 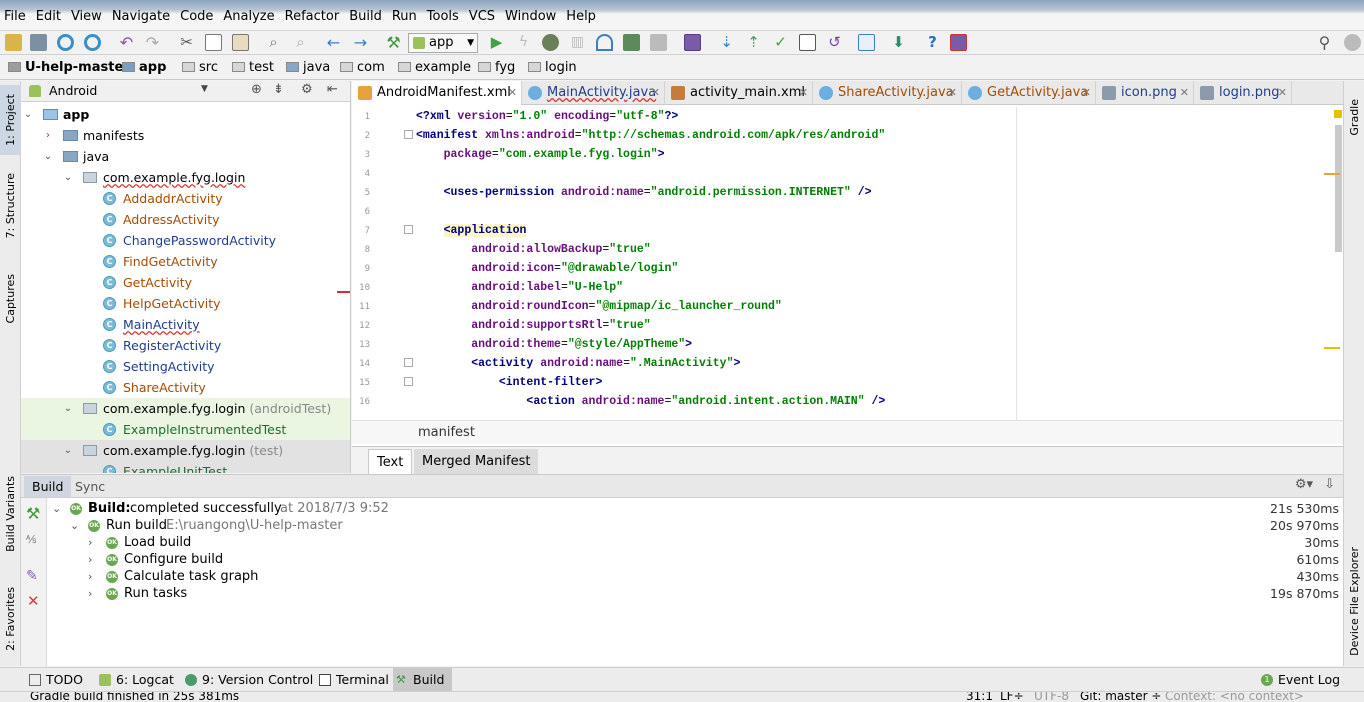 What do you see at coordinates (185, 429) in the screenshot?
I see `tree-class: C ExampleInstrumentedTest` at bounding box center [185, 429].